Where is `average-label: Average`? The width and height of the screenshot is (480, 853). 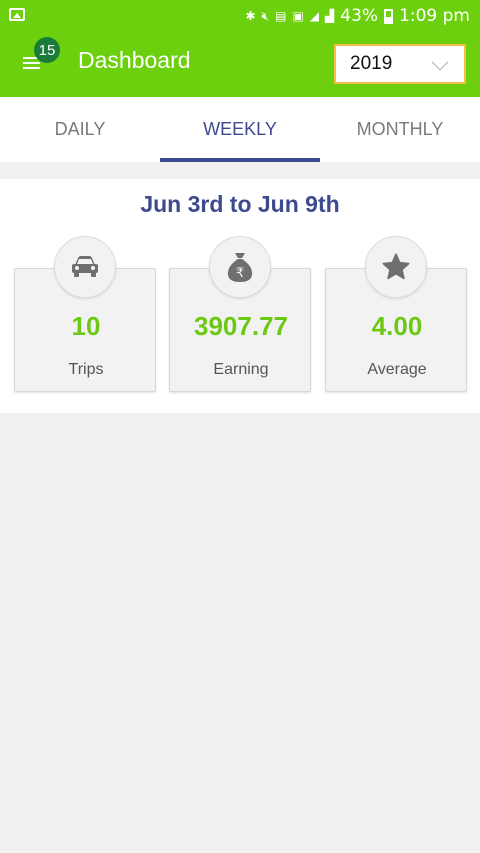
average-label: Average is located at coordinates (397, 369).